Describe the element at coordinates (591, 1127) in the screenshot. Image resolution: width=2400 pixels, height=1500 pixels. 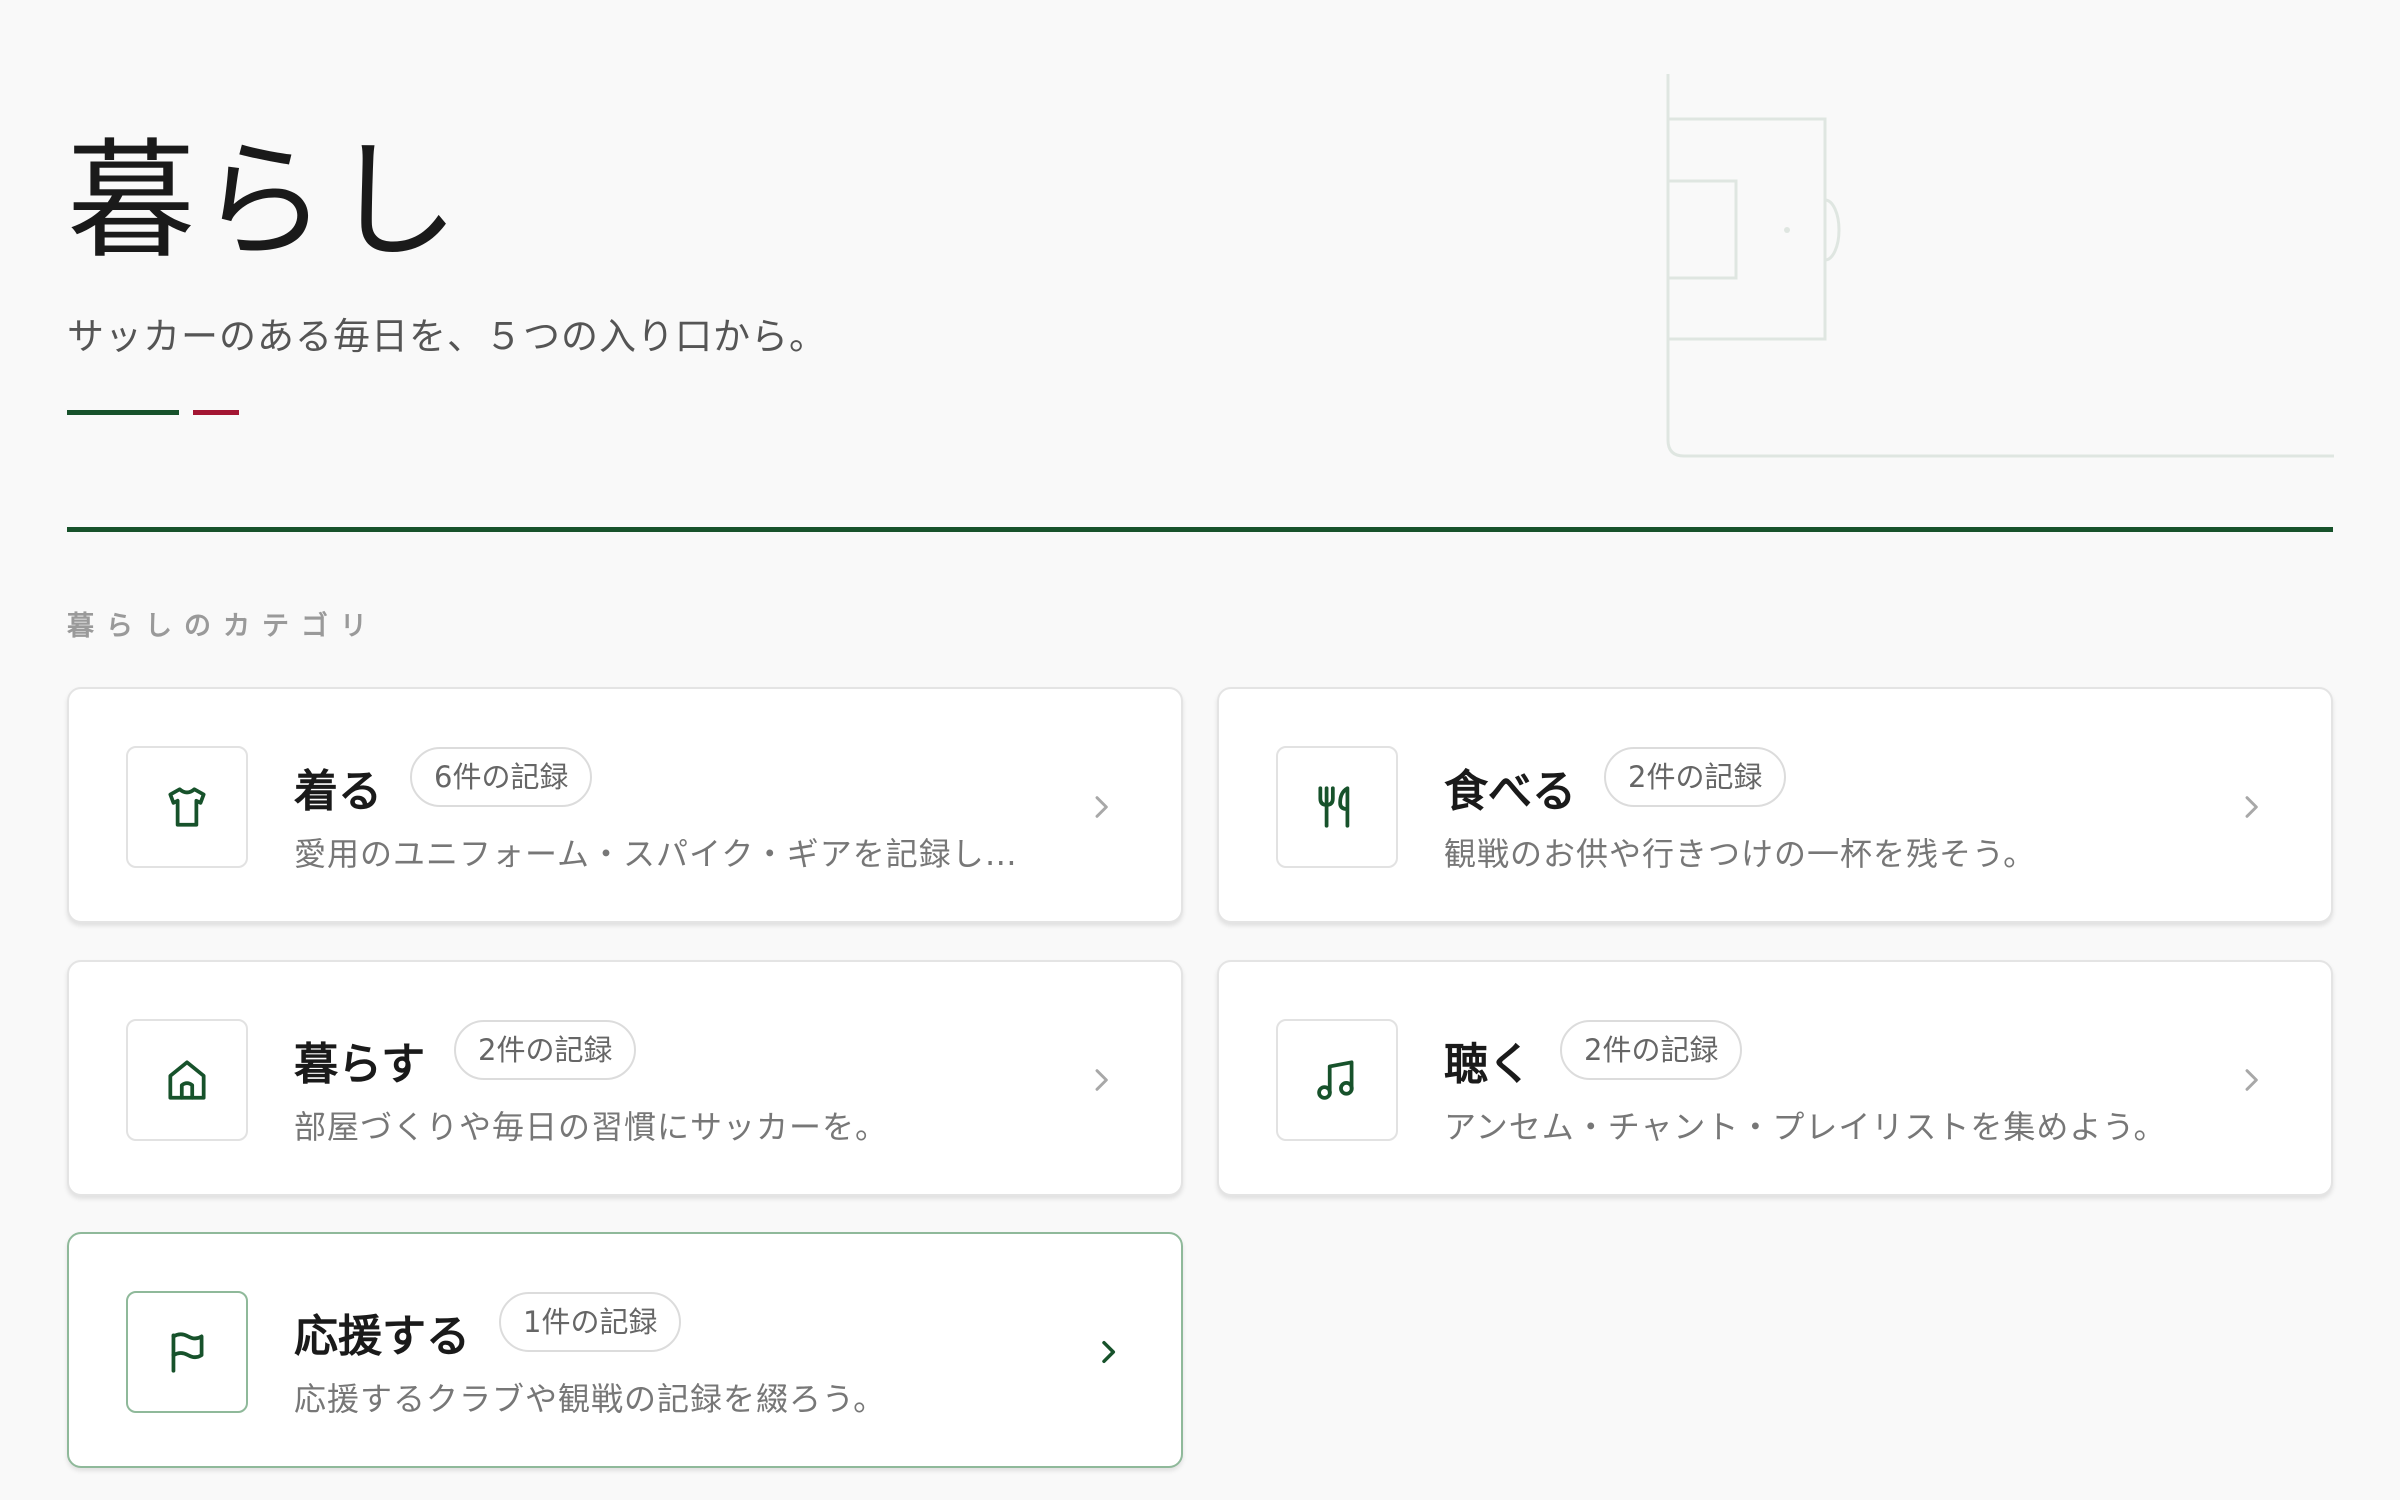
I see `category-description: 部屋づくりや毎日の習慣にサッカーを。` at that location.